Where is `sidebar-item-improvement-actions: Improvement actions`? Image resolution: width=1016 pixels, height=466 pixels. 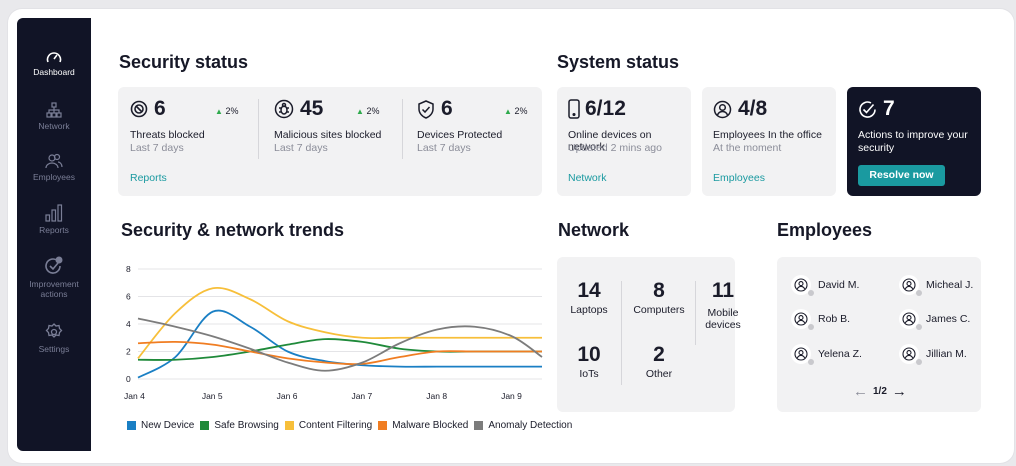
sidebar-item-improvement-actions: Improvement actions is located at coordinates (54, 277).